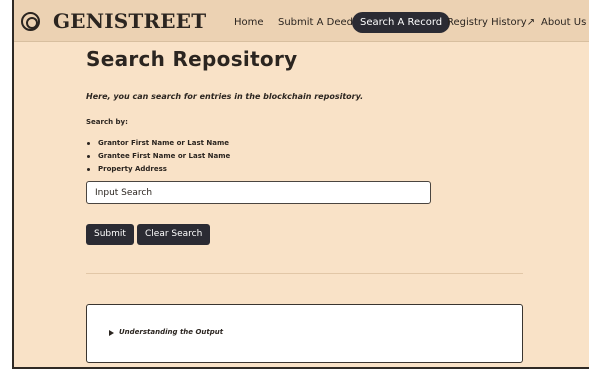 The image size is (589, 369). Describe the element at coordinates (110, 234) in the screenshot. I see `submit-button: Submit` at that location.